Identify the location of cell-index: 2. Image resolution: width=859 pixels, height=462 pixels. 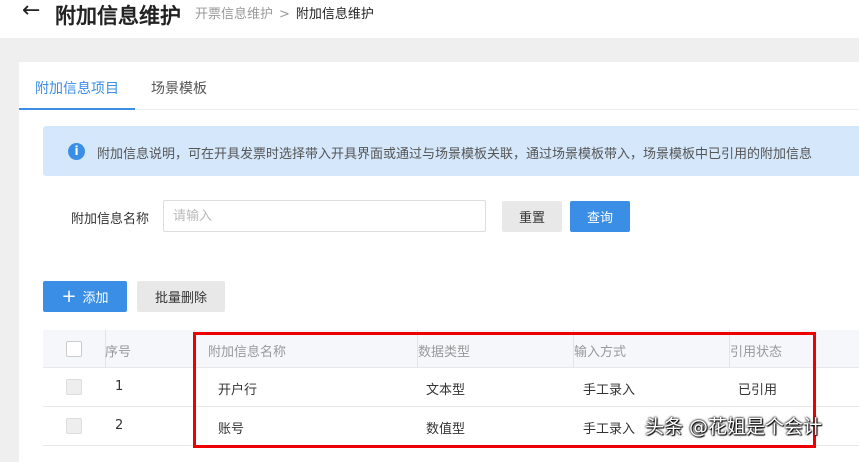
(119, 425).